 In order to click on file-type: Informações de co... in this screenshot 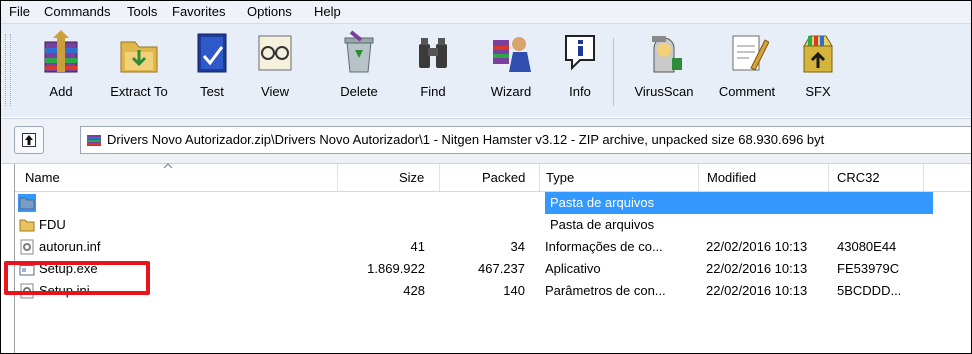, I will do `click(604, 246)`.